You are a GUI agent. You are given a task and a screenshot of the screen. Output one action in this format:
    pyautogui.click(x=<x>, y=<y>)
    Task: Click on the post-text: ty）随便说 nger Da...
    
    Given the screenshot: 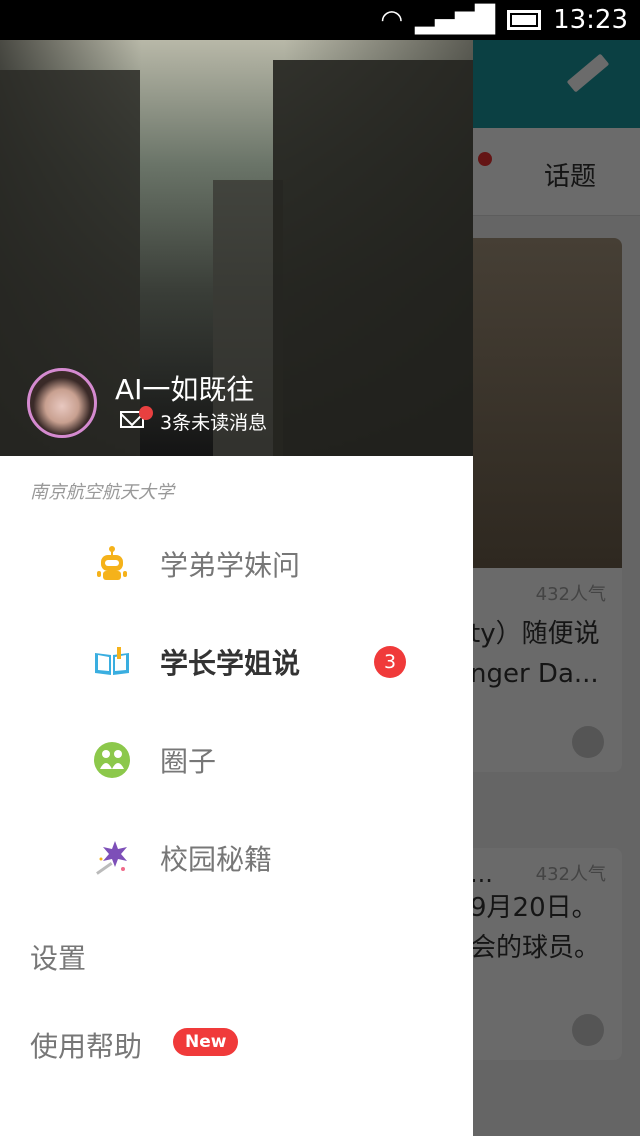 What is the action you would take?
    pyautogui.click(x=541, y=650)
    